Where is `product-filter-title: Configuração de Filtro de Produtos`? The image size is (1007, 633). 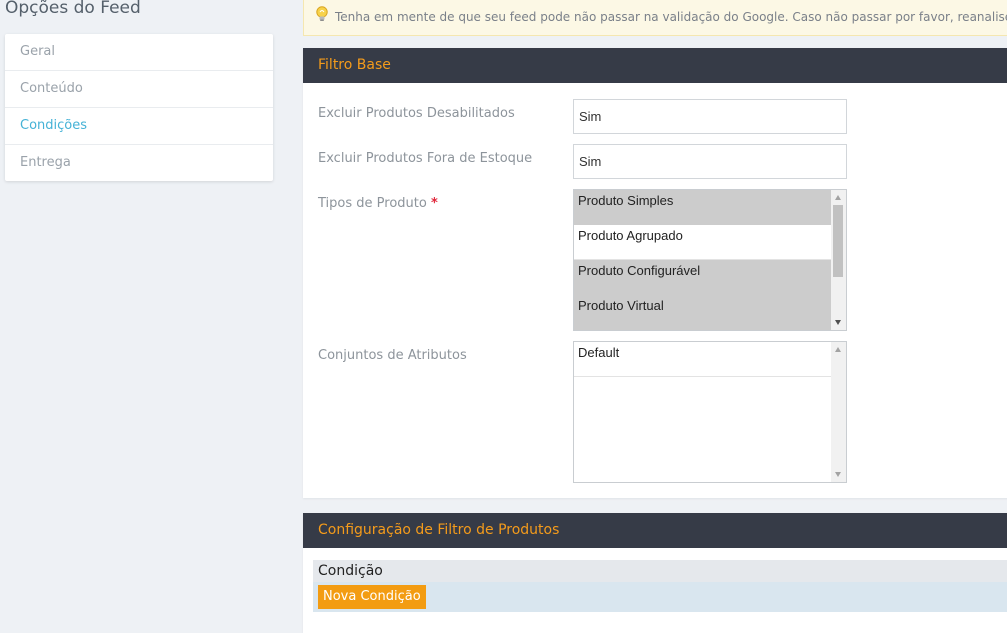
product-filter-title: Configuração de Filtro de Produtos is located at coordinates (655, 530).